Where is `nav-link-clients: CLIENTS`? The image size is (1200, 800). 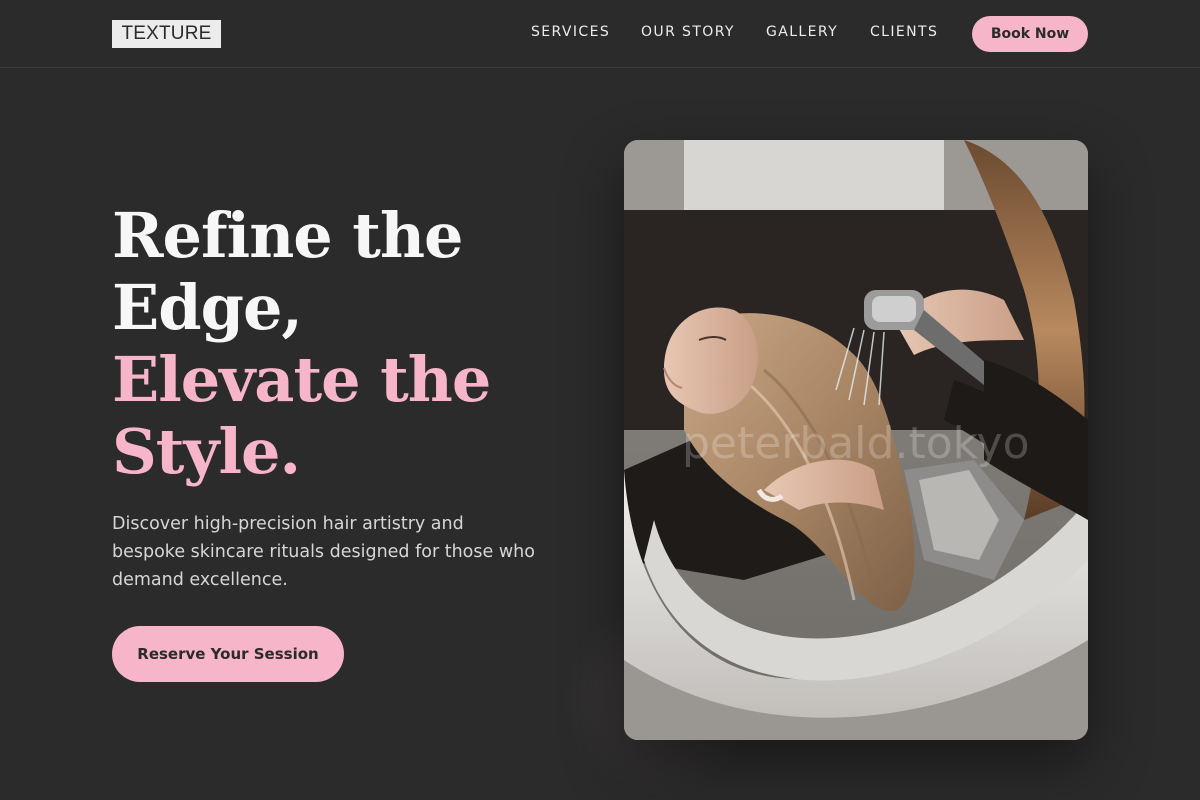
nav-link-clients: CLIENTS is located at coordinates (904, 32).